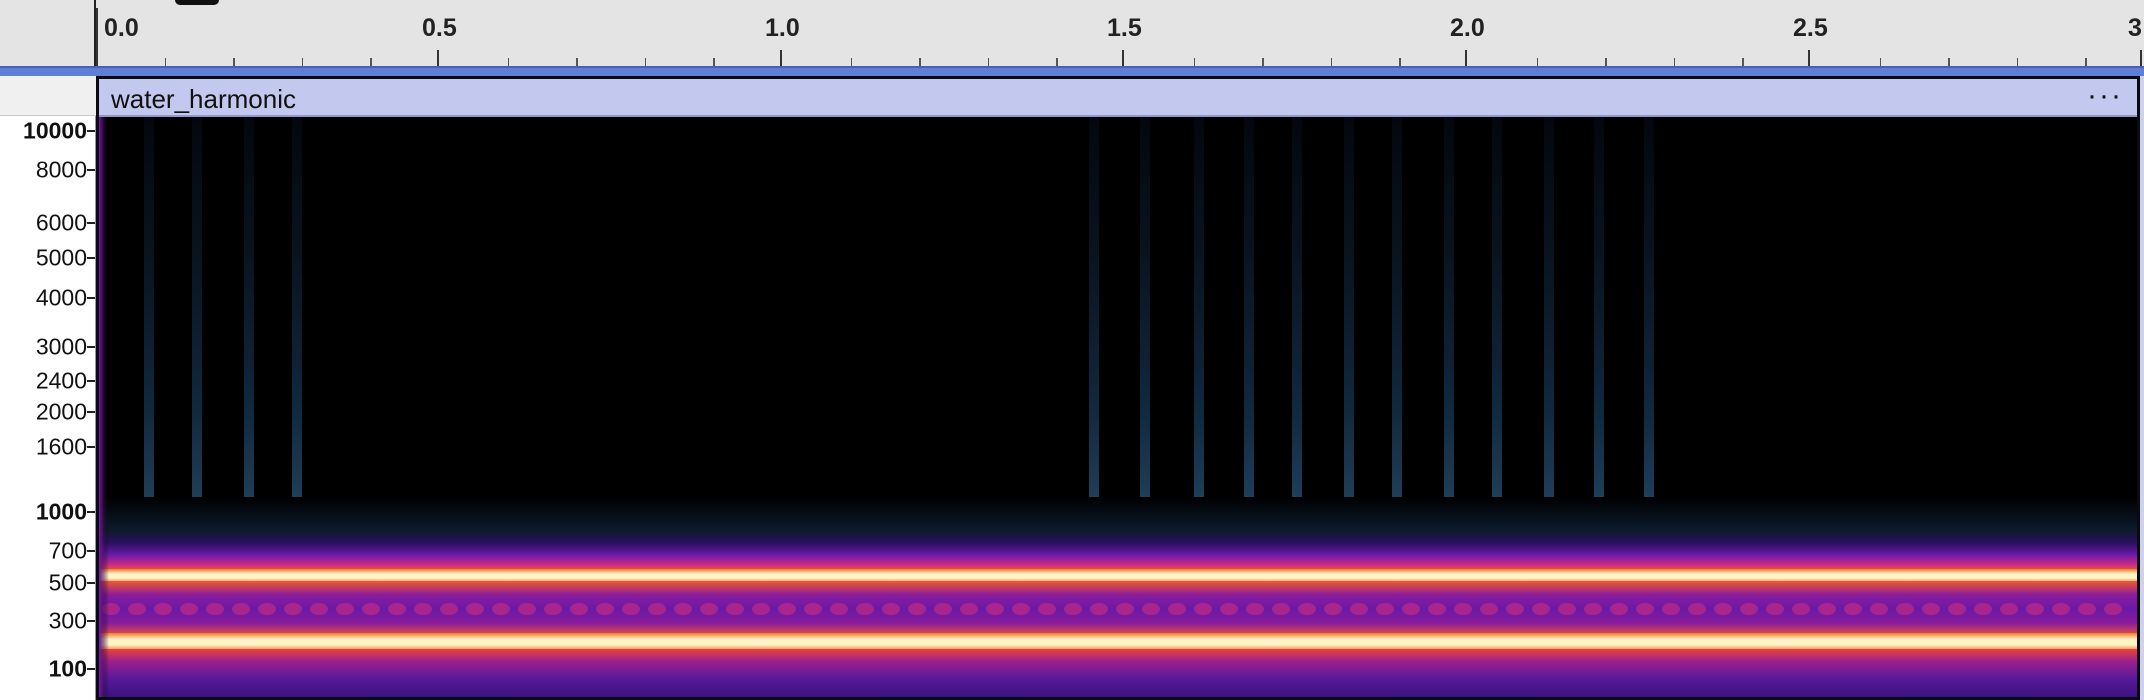 Image resolution: width=2144 pixels, height=700 pixels. Describe the element at coordinates (782, 28) in the screenshot. I see `ruler-label: 1.0` at that location.